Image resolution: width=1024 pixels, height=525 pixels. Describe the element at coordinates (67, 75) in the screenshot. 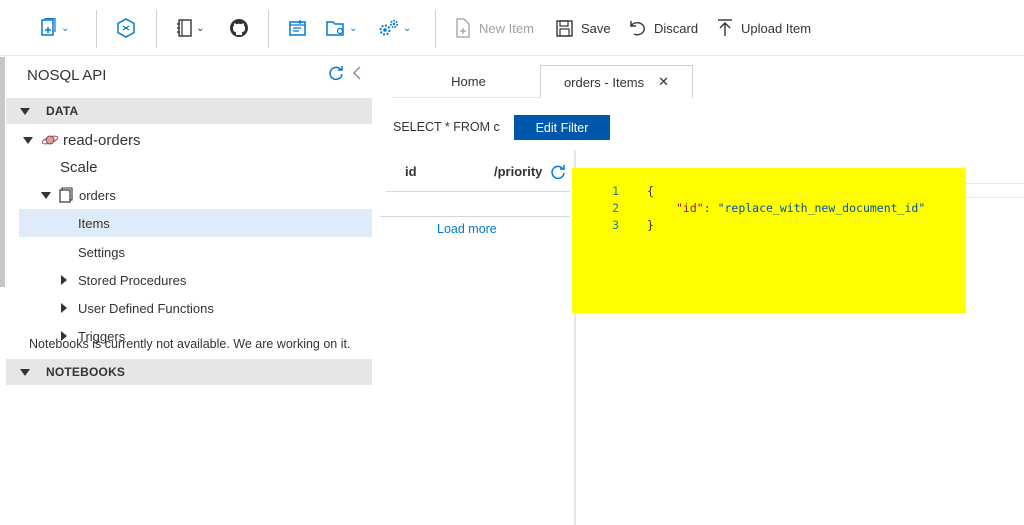

I see `api-title: NOSQL API` at that location.